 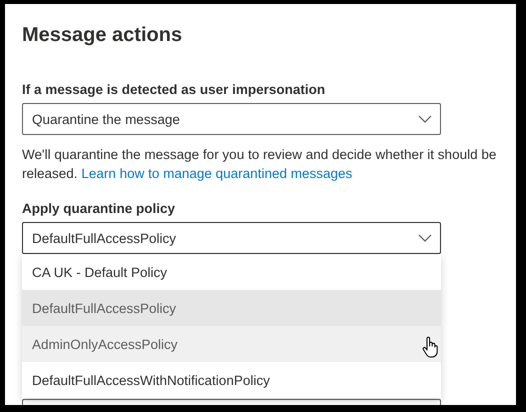 What do you see at coordinates (231, 119) in the screenshot?
I see `action-dropdown: Quarantine the message` at bounding box center [231, 119].